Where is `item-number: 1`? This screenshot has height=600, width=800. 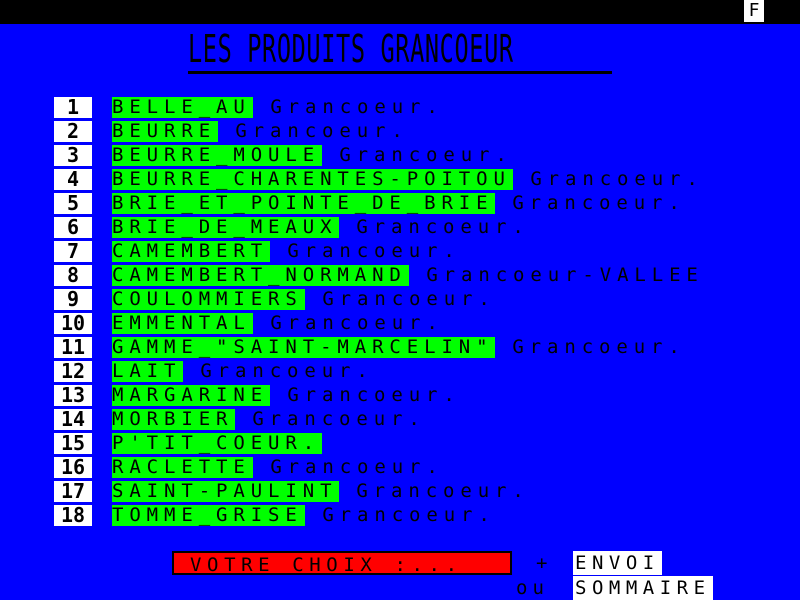 item-number: 1 is located at coordinates (73, 107).